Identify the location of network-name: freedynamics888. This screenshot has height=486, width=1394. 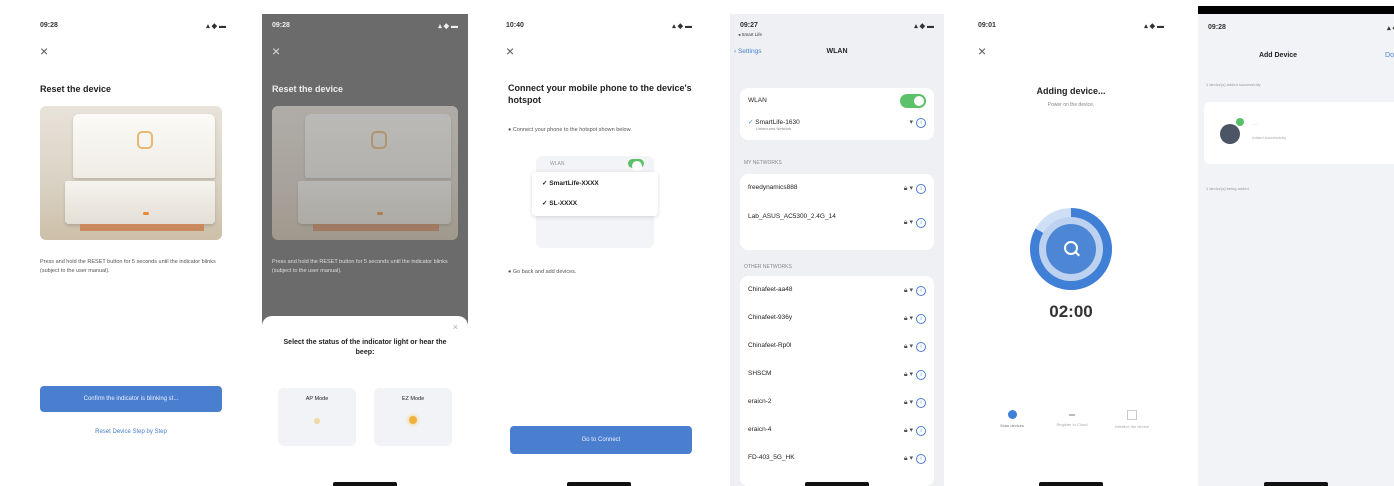
(773, 187).